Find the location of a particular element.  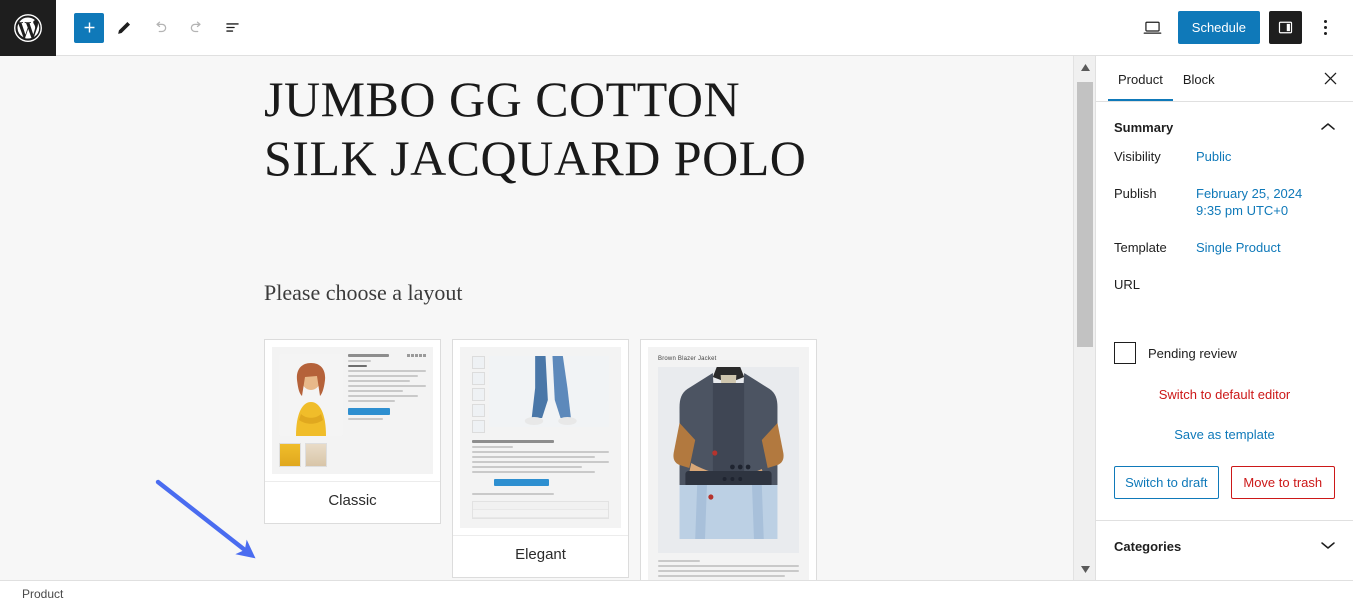

laptop-preview-icon is located at coordinates (1153, 28).